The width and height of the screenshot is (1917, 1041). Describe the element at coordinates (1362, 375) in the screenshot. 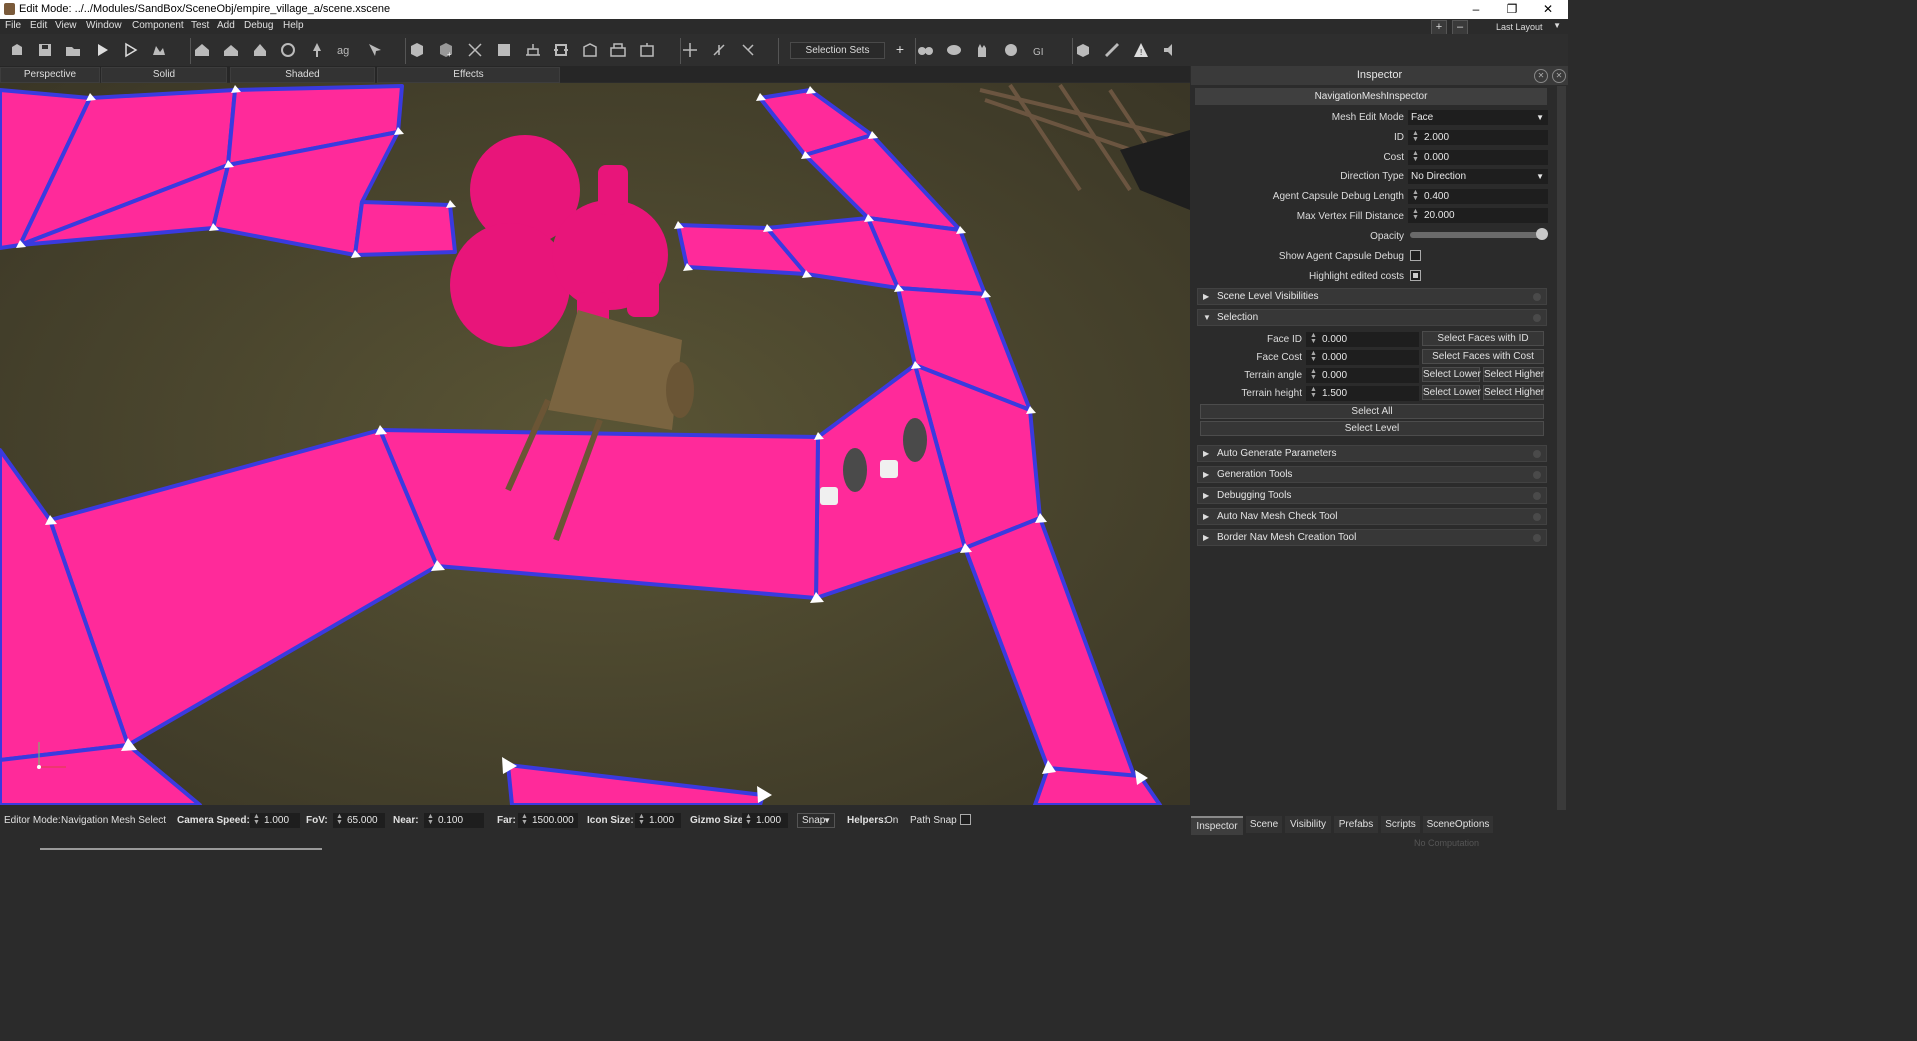

I see `terrain-angle-field: ▲ ▼ 0.000` at that location.